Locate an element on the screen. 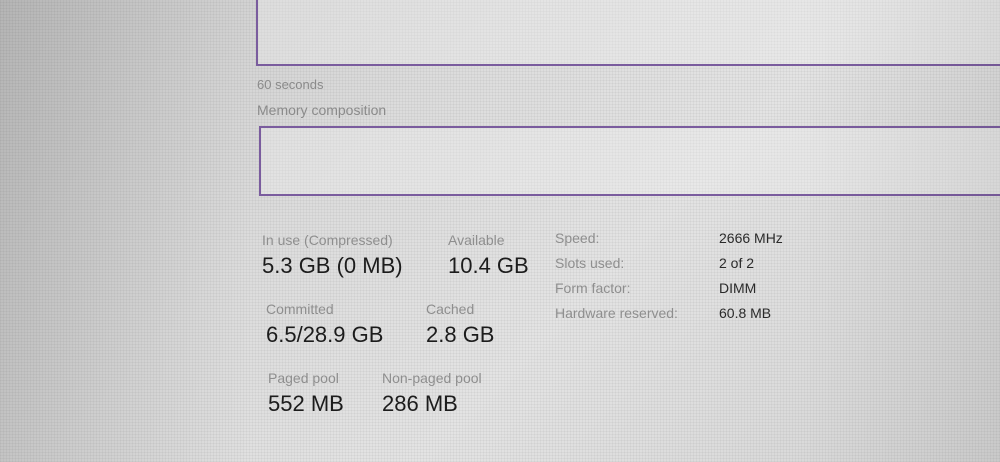 The width and height of the screenshot is (1000, 462). stat-paged-pool: Paged pool 552 MB is located at coordinates (306, 393).